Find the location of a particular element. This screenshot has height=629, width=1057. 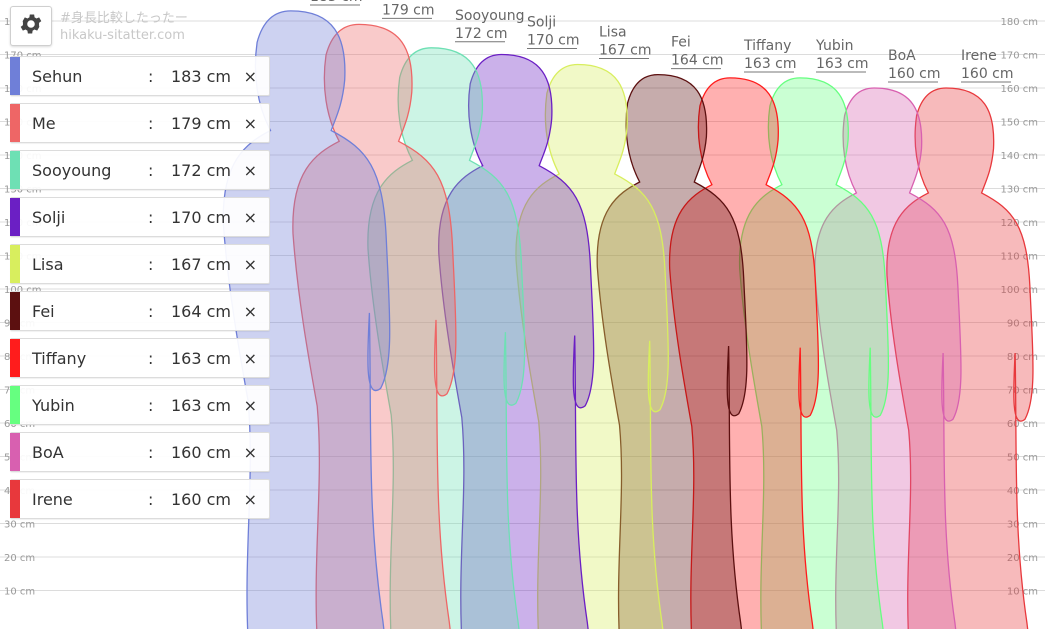

person-height: 164 cm is located at coordinates (201, 311).